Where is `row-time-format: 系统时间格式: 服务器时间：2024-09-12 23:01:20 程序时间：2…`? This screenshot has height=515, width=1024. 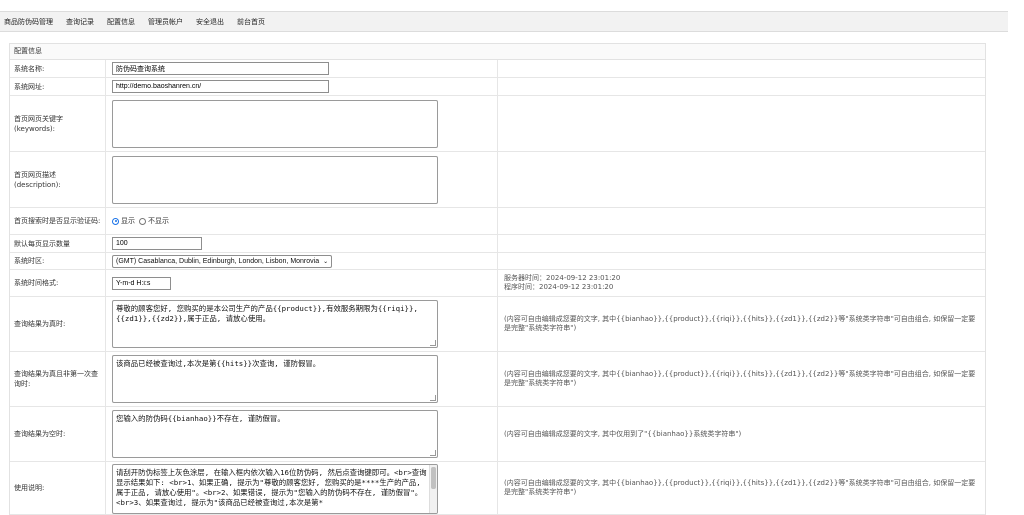 row-time-format: 系统时间格式: 服务器时间：2024-09-12 23:01:20 程序时间：2… is located at coordinates (497, 283).